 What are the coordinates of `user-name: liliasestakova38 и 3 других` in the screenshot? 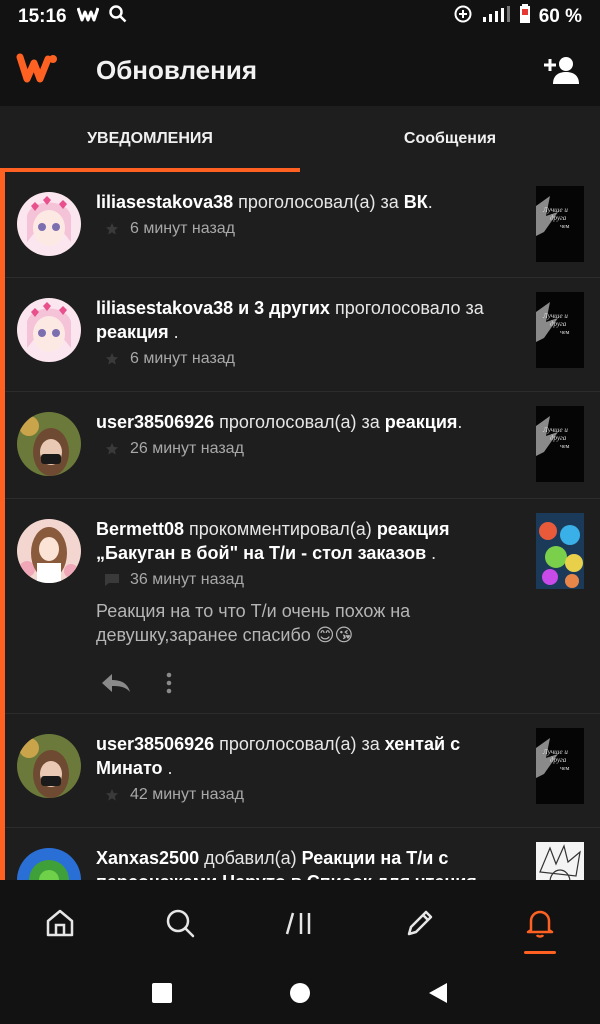 It's located at (213, 308).